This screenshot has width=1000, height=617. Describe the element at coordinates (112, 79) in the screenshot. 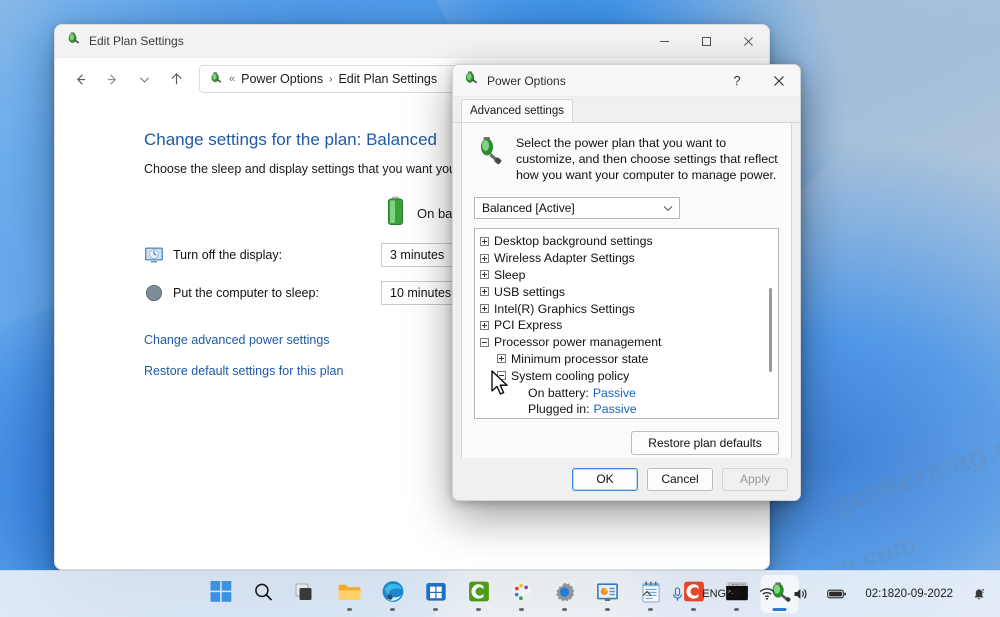

I see `forward-button` at that location.